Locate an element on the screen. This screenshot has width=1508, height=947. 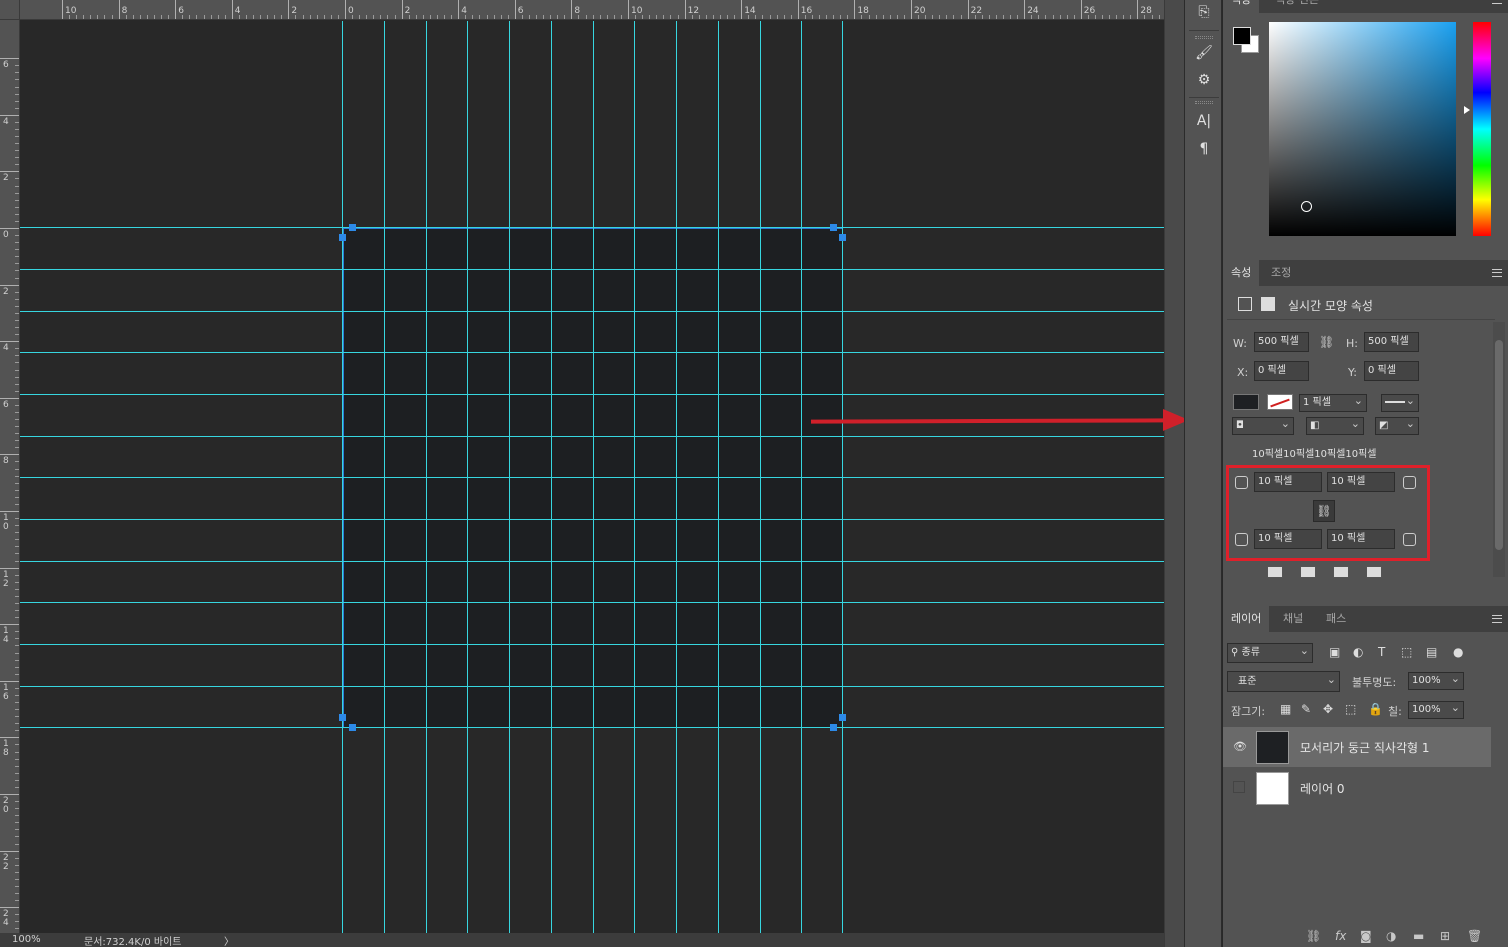
hue-marker-icon is located at coordinates (1467, 110).